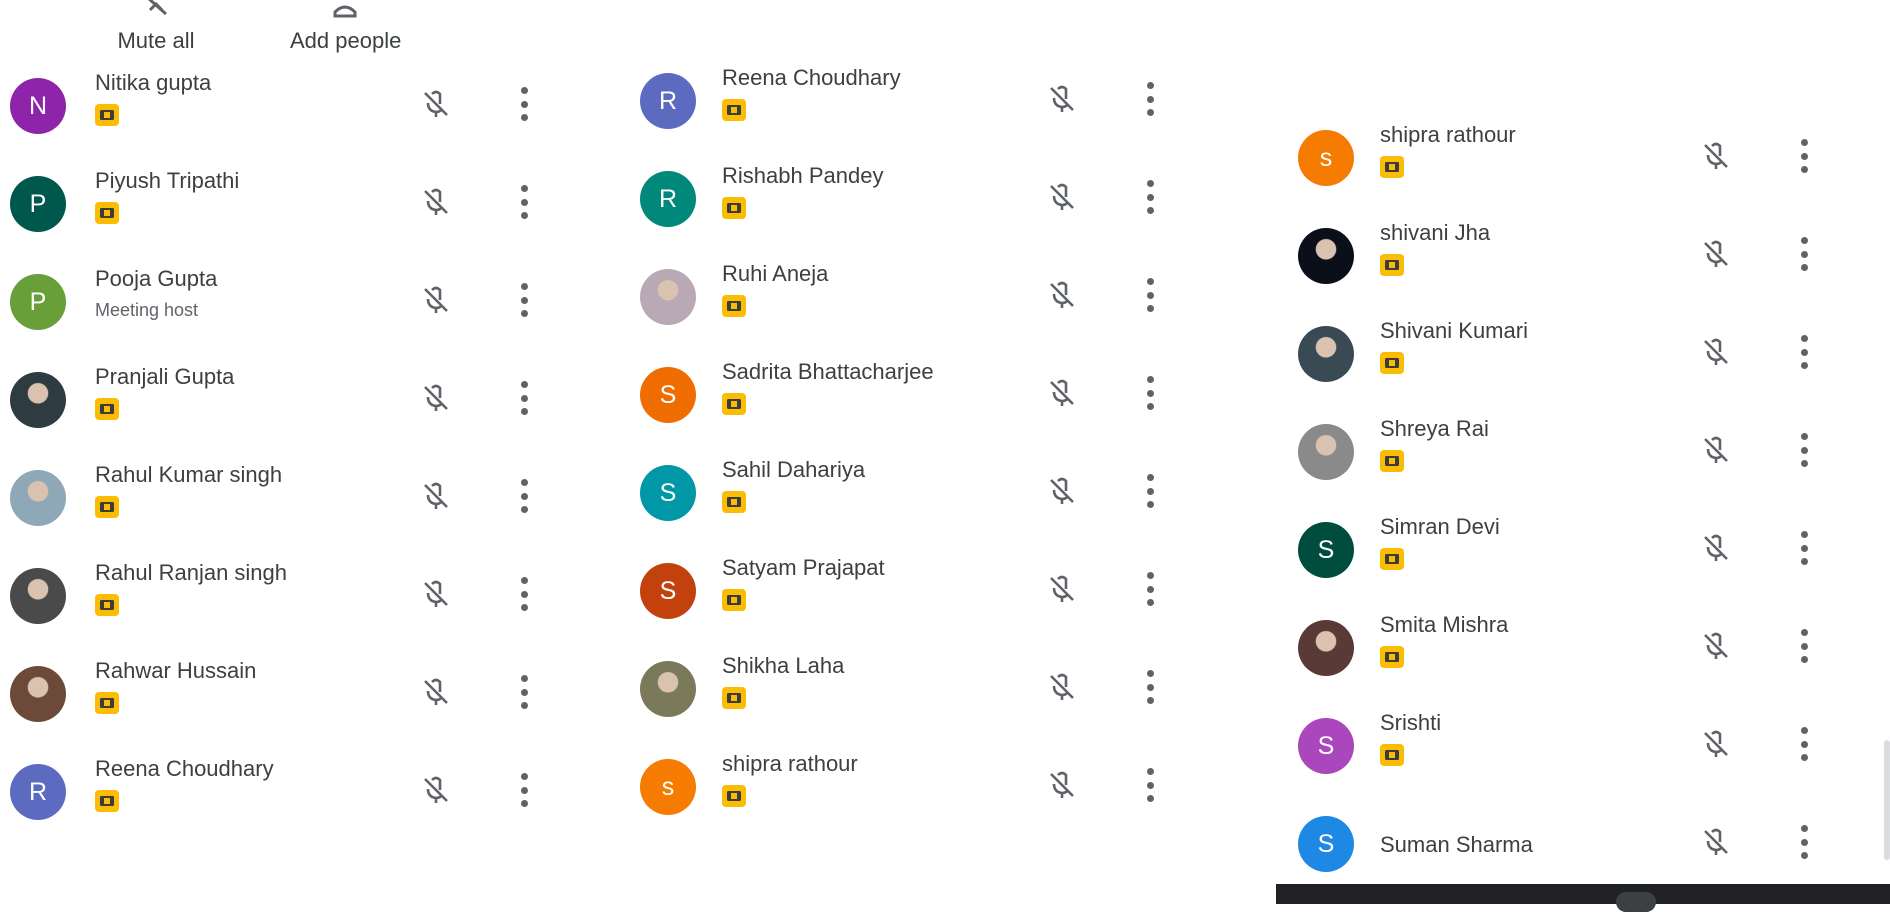 The height and width of the screenshot is (912, 1890). I want to click on participant-row: N Nitika gupta, so click(300, 119).